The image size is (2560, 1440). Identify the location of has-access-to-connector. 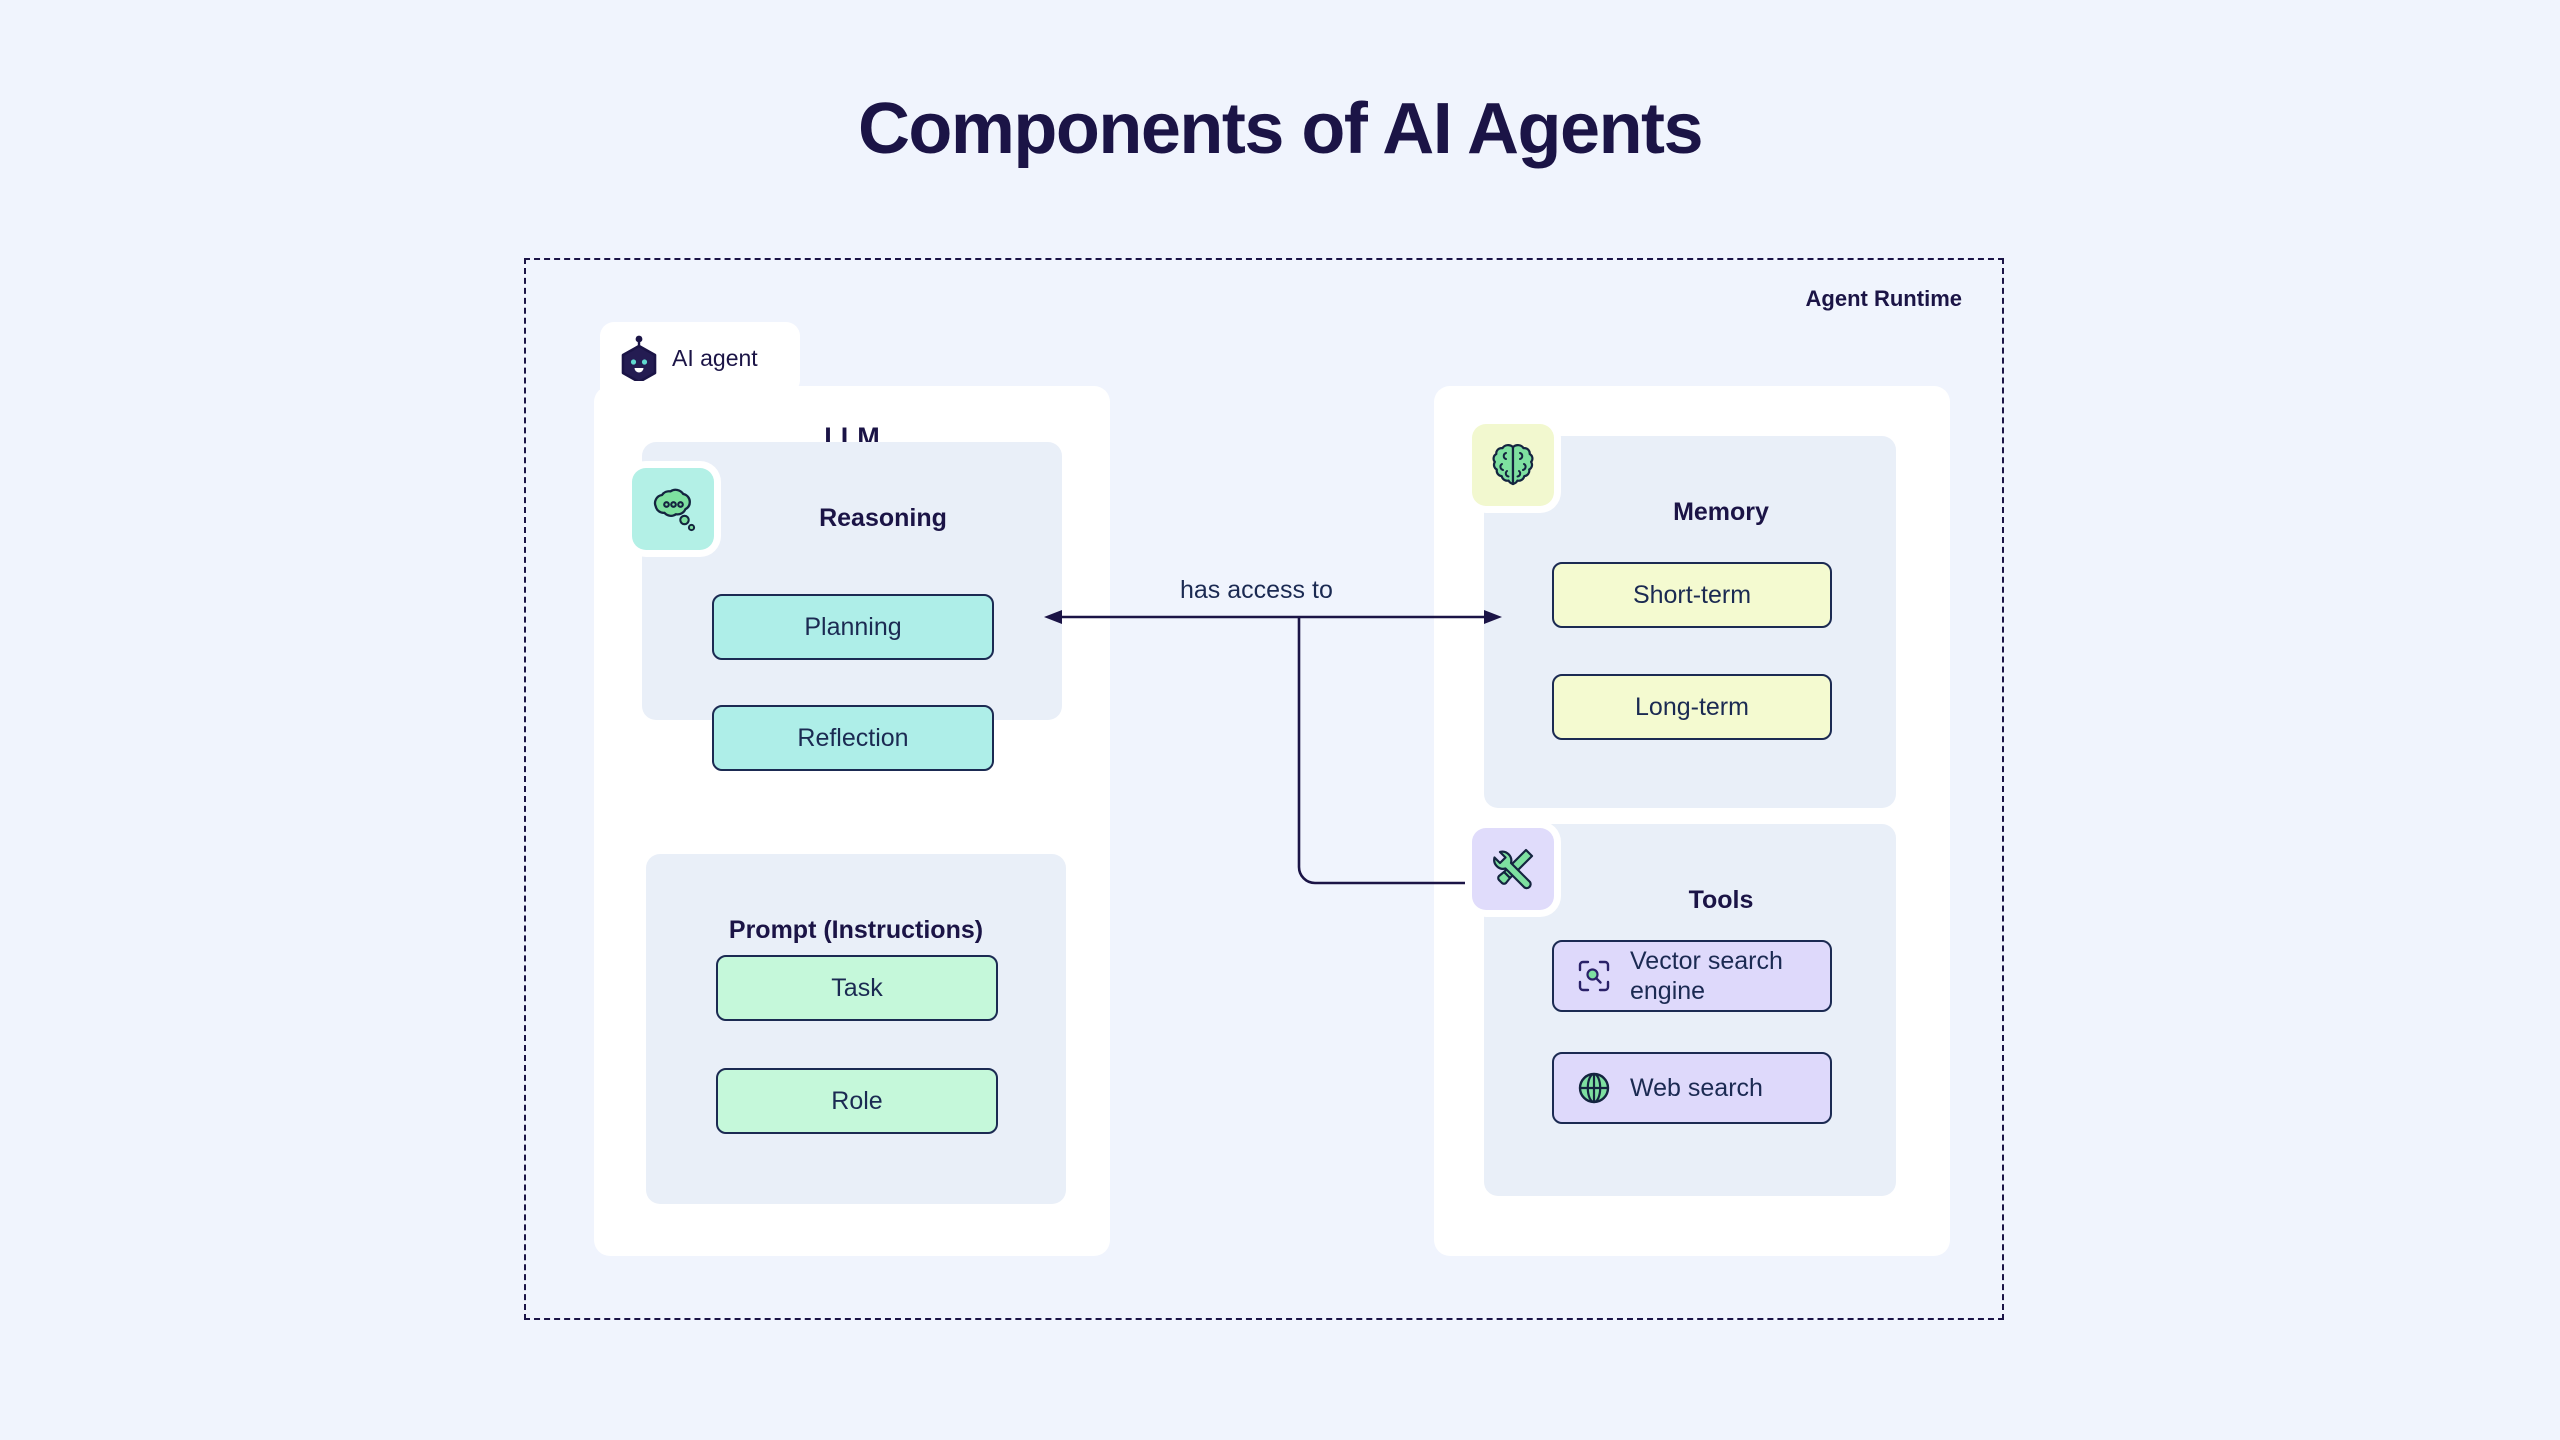
(1275, 800).